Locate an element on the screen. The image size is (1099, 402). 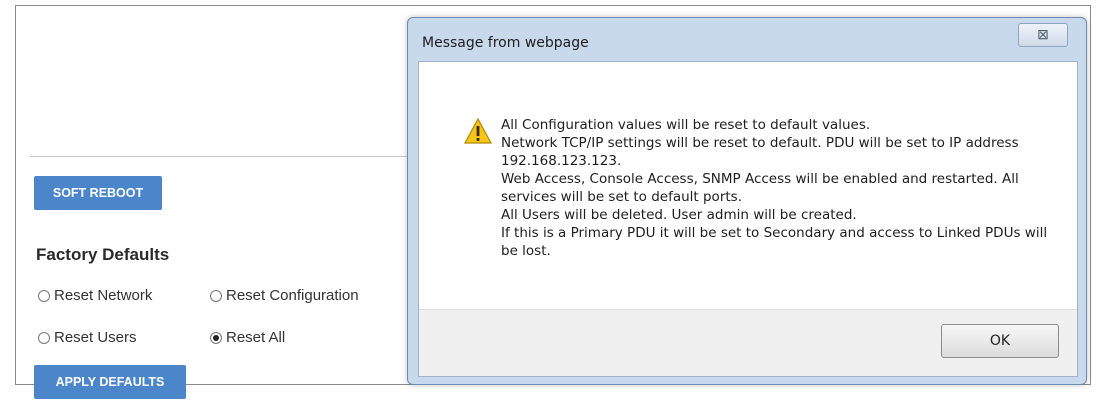
reset-network-label: Reset Network is located at coordinates (103, 295).